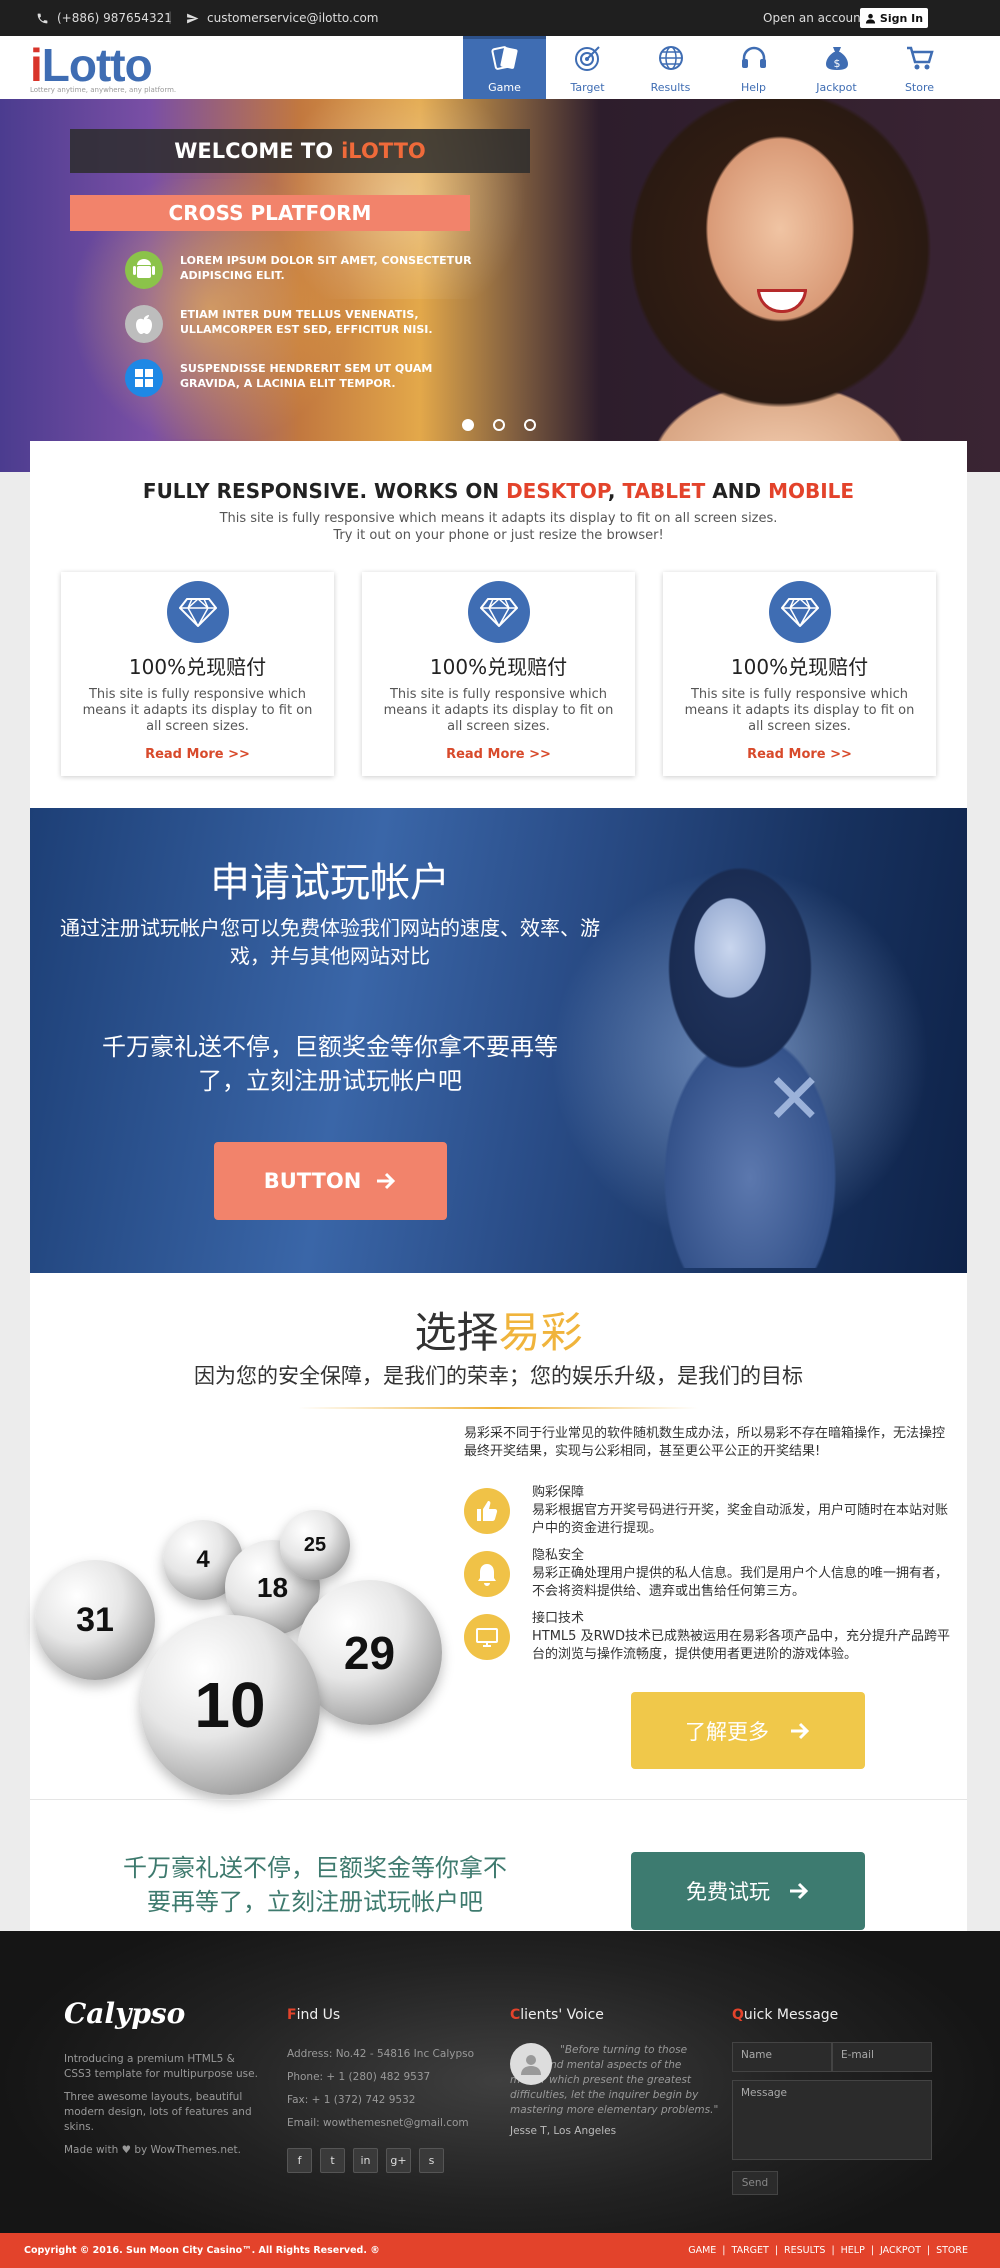  I want to click on open-account-link: Open an account, so click(814, 18).